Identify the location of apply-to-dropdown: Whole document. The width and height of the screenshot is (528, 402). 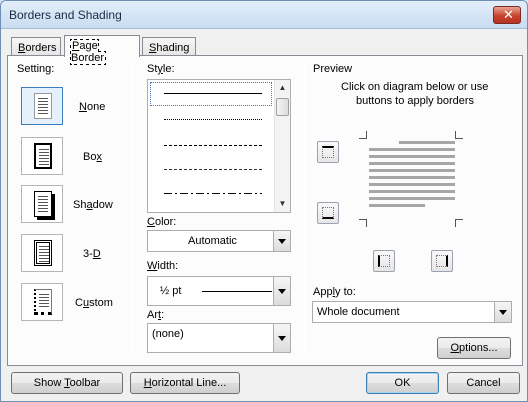
(412, 312).